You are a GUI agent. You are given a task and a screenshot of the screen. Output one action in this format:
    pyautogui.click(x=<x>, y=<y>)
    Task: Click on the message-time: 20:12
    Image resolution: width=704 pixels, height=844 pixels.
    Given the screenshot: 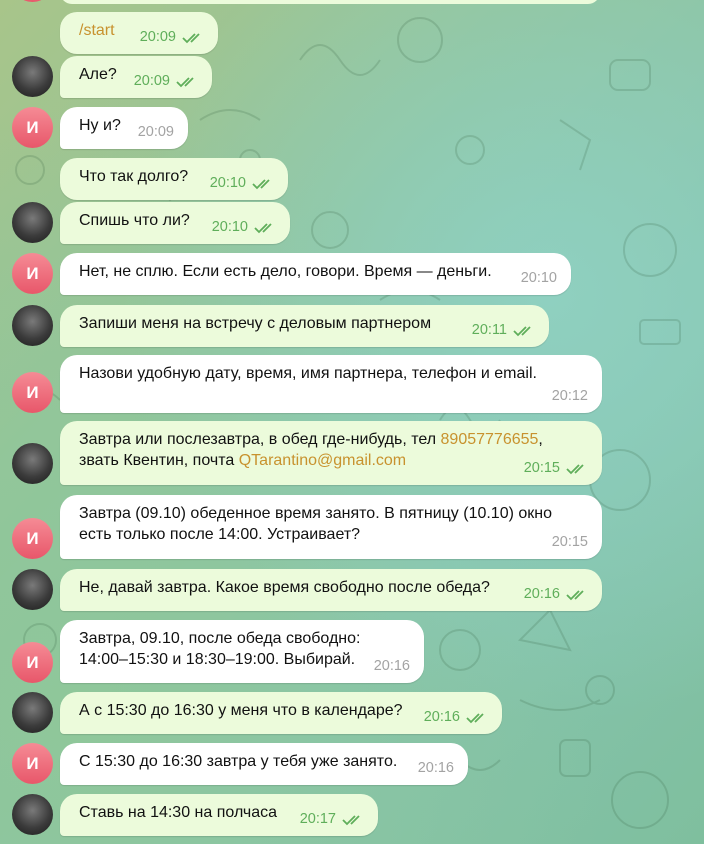 What is the action you would take?
    pyautogui.click(x=569, y=396)
    